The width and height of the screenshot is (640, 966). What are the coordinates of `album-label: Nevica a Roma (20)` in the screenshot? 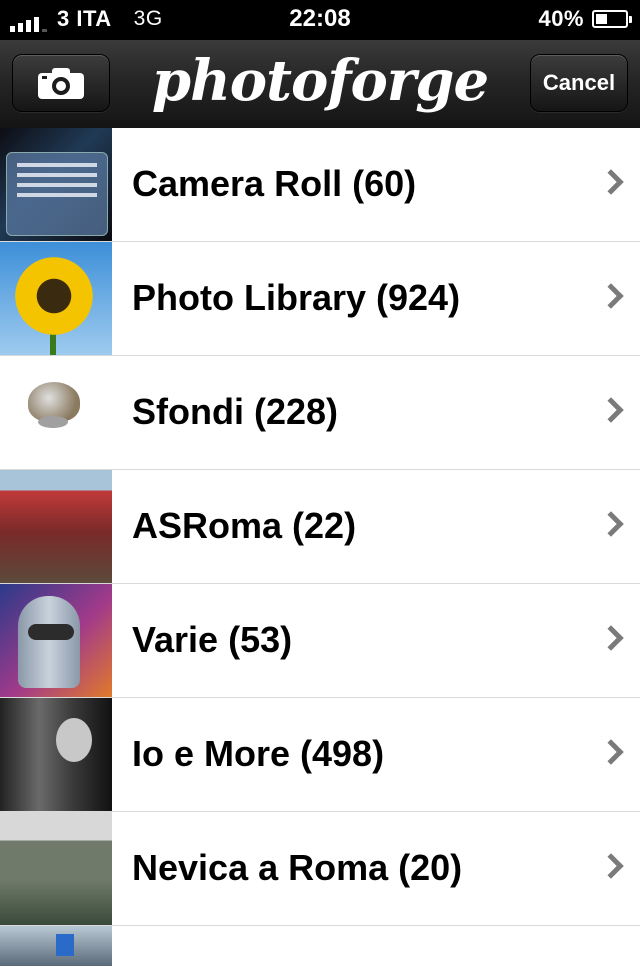 It's located at (297, 867).